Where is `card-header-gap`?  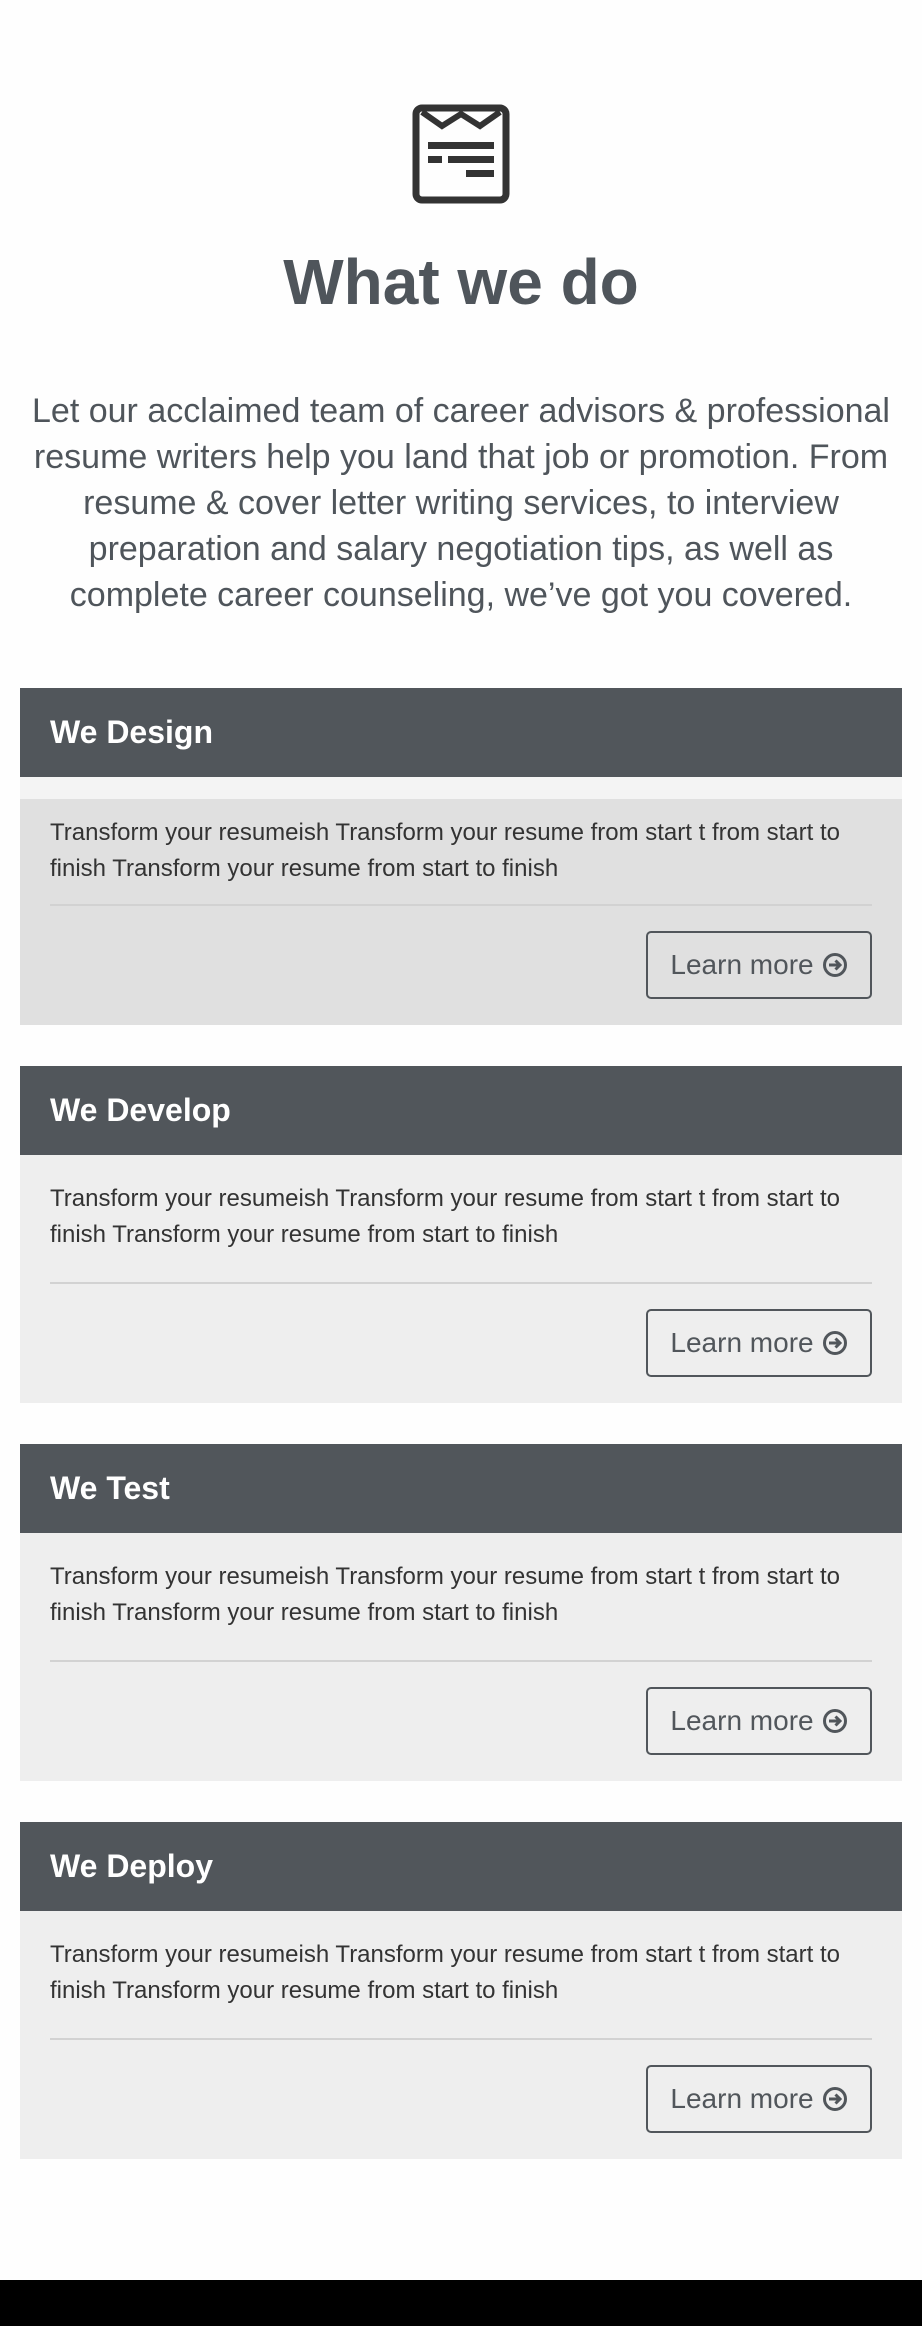
card-header-gap is located at coordinates (461, 788).